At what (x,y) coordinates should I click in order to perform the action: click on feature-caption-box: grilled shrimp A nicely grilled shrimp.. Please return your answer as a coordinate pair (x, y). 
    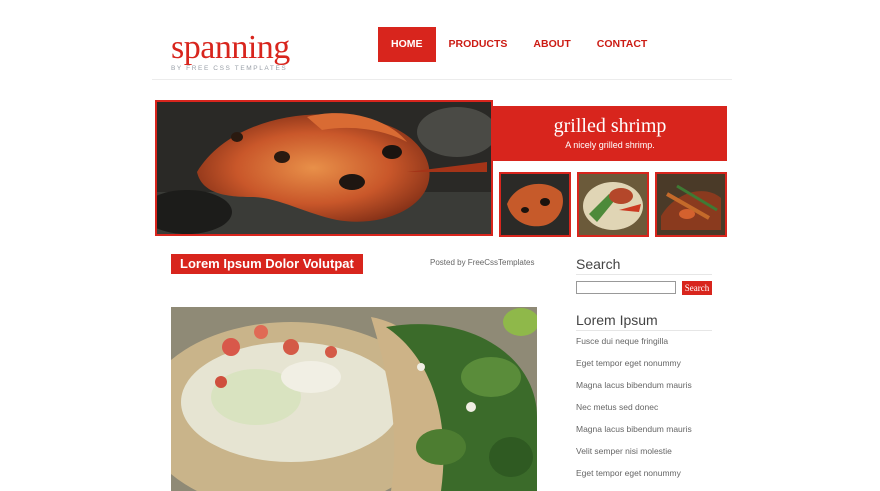
    Looking at the image, I should click on (610, 133).